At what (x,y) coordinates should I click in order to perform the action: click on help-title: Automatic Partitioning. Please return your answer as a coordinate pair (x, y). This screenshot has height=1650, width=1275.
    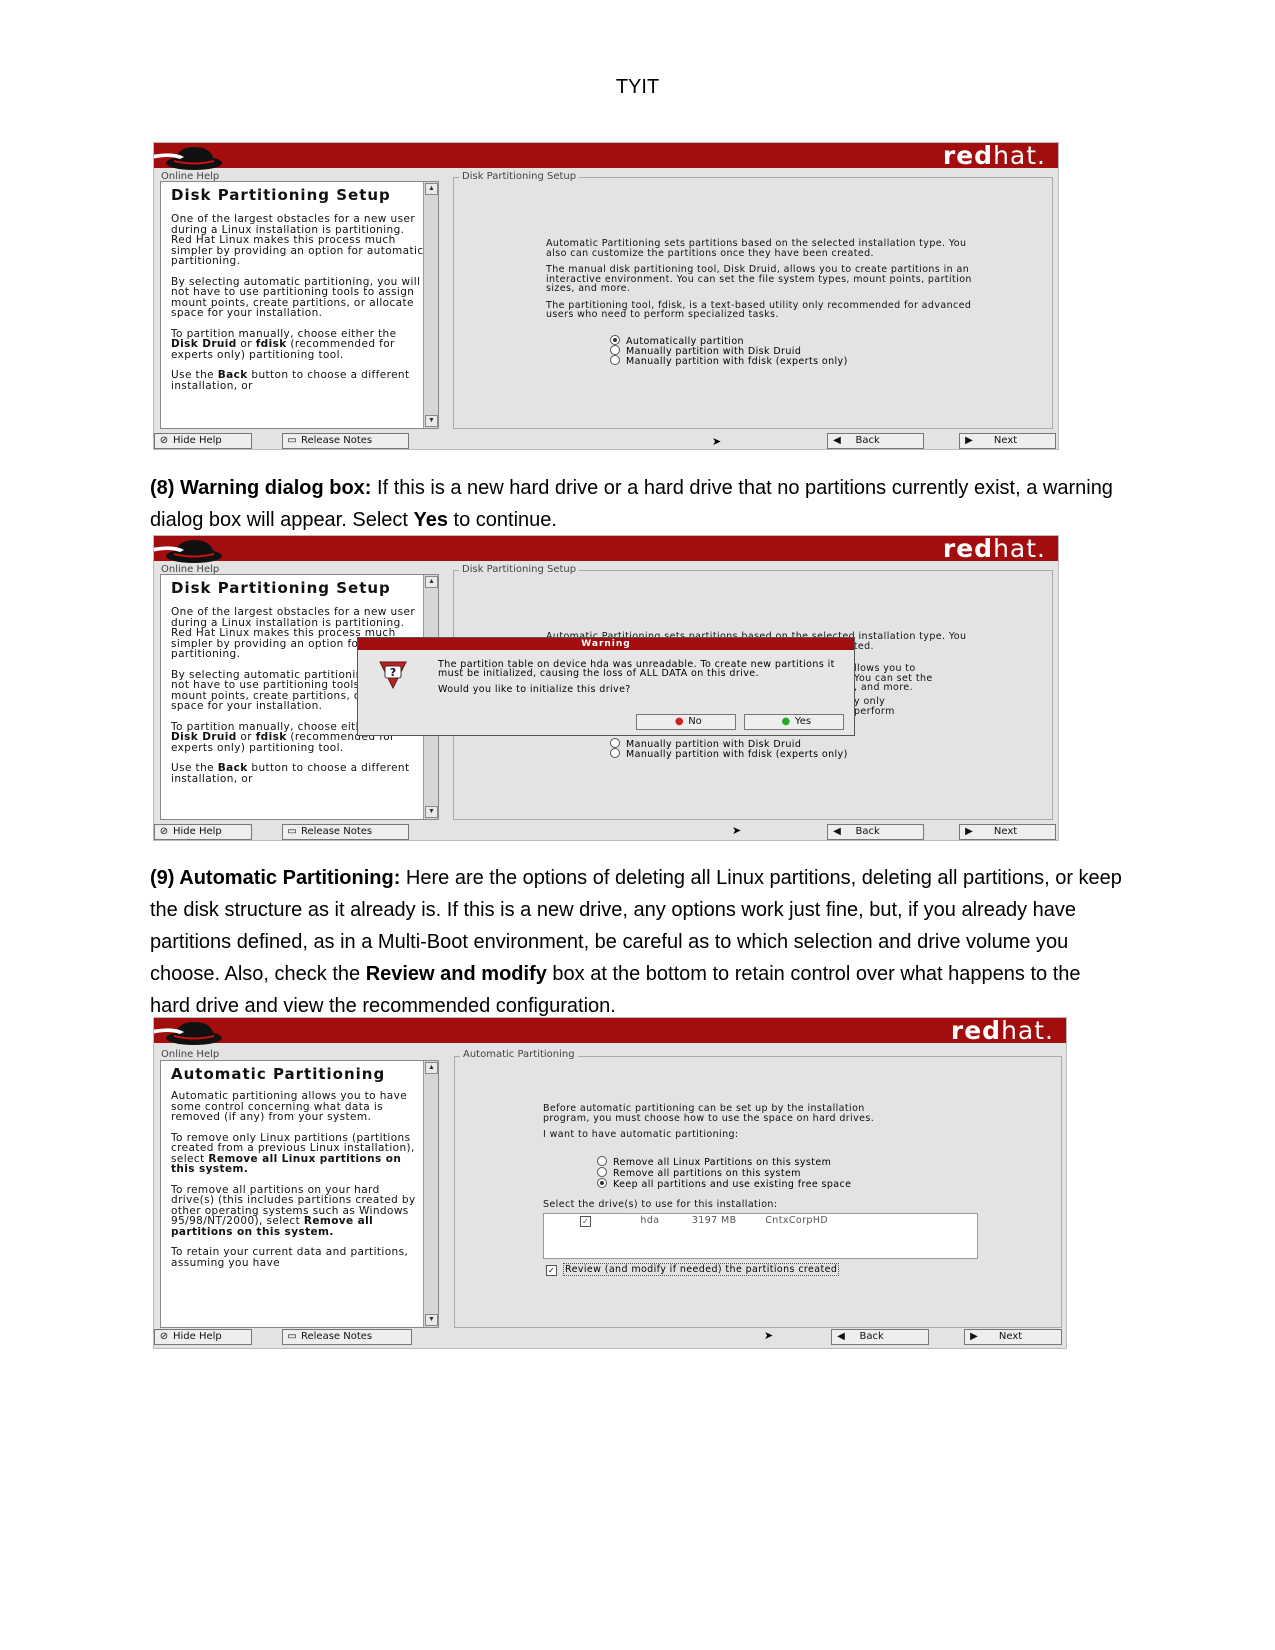
    Looking at the image, I should click on (278, 1074).